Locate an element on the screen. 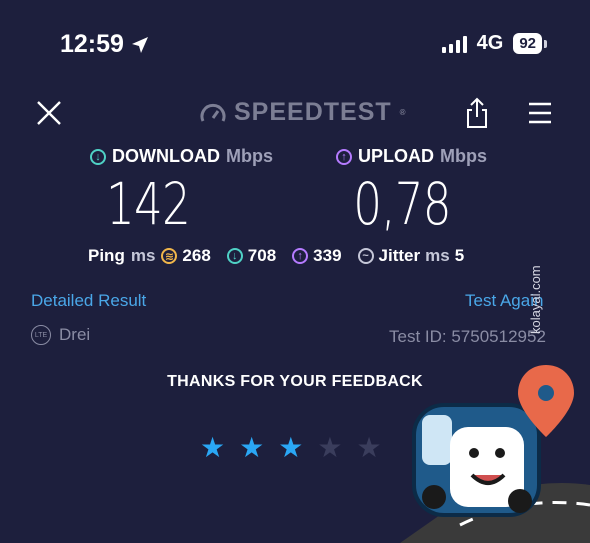 Image resolution: width=590 pixels, height=543 pixels. ping-idle: ≋ 268 is located at coordinates (186, 256).